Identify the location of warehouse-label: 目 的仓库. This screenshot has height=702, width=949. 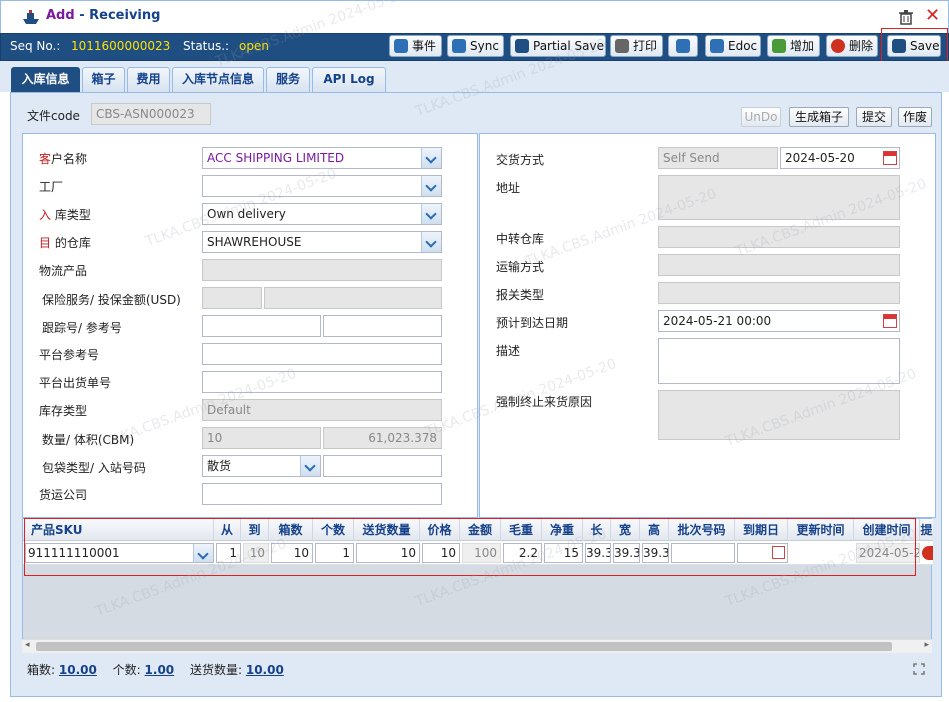
(65, 243).